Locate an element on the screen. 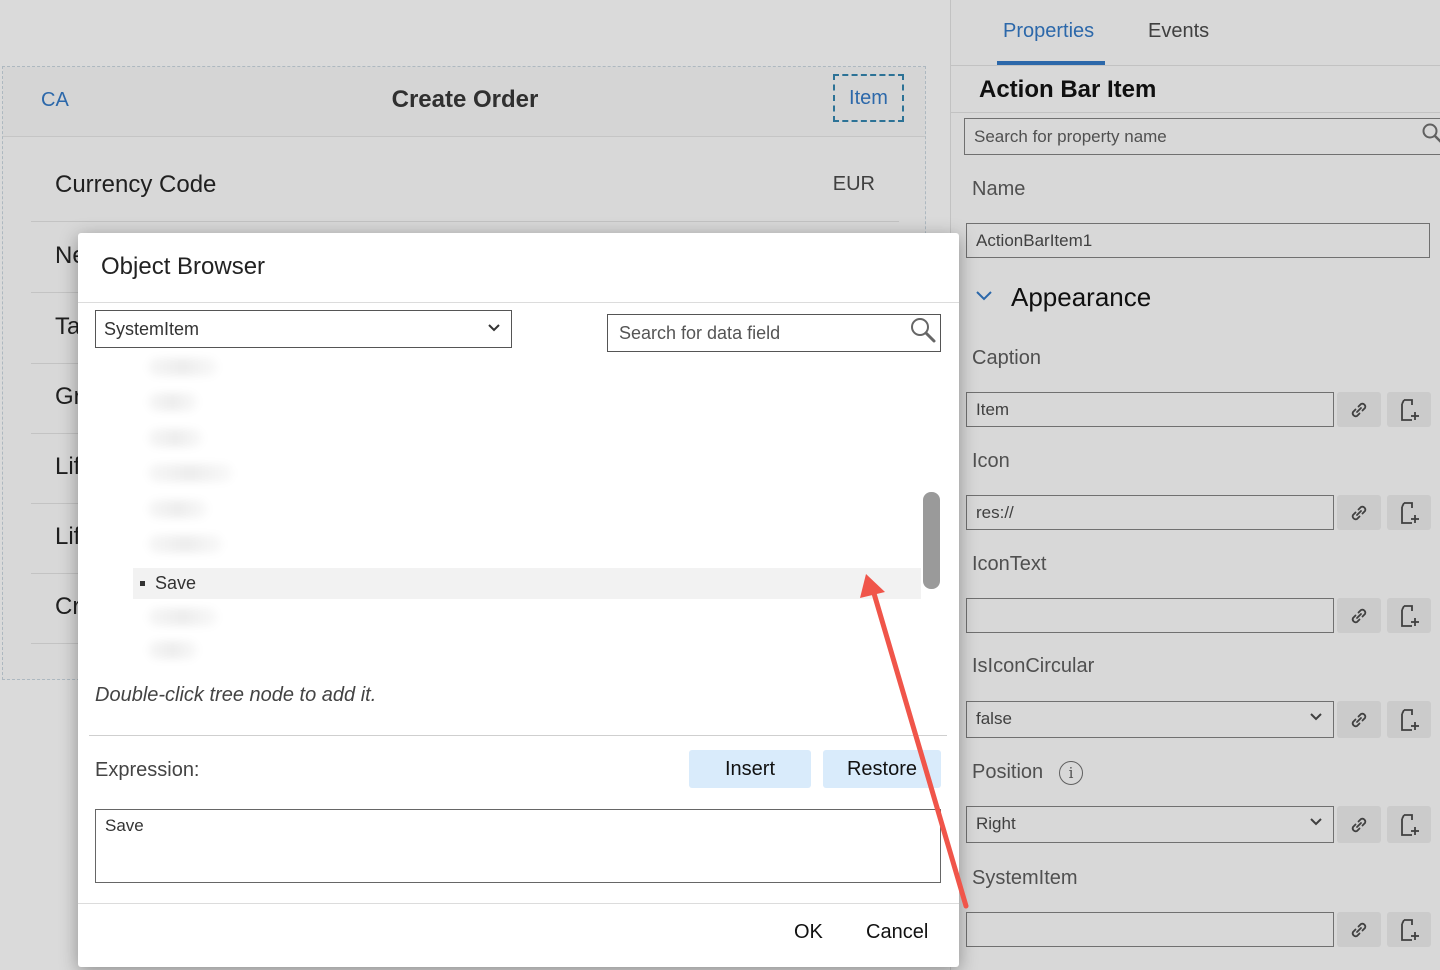 This screenshot has height=970, width=1440. insert-button: Insert is located at coordinates (750, 769).